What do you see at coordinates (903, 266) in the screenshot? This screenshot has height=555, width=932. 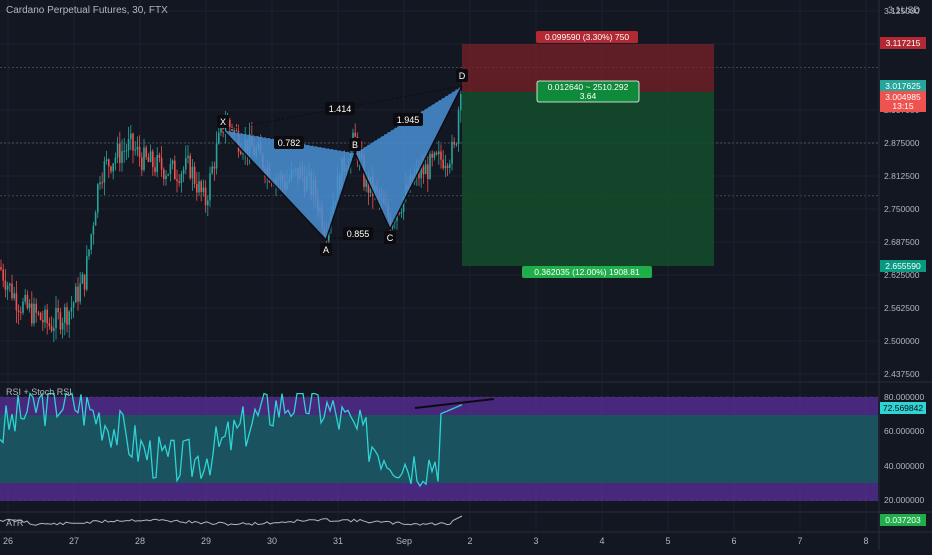 I see `svg-text: 2.655590` at bounding box center [903, 266].